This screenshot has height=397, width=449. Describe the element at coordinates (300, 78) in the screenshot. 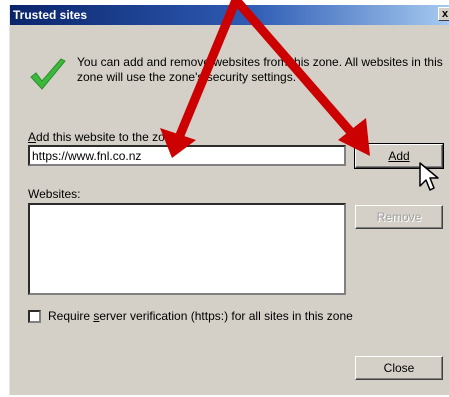

I see `annotation-arrow-to-add` at that location.